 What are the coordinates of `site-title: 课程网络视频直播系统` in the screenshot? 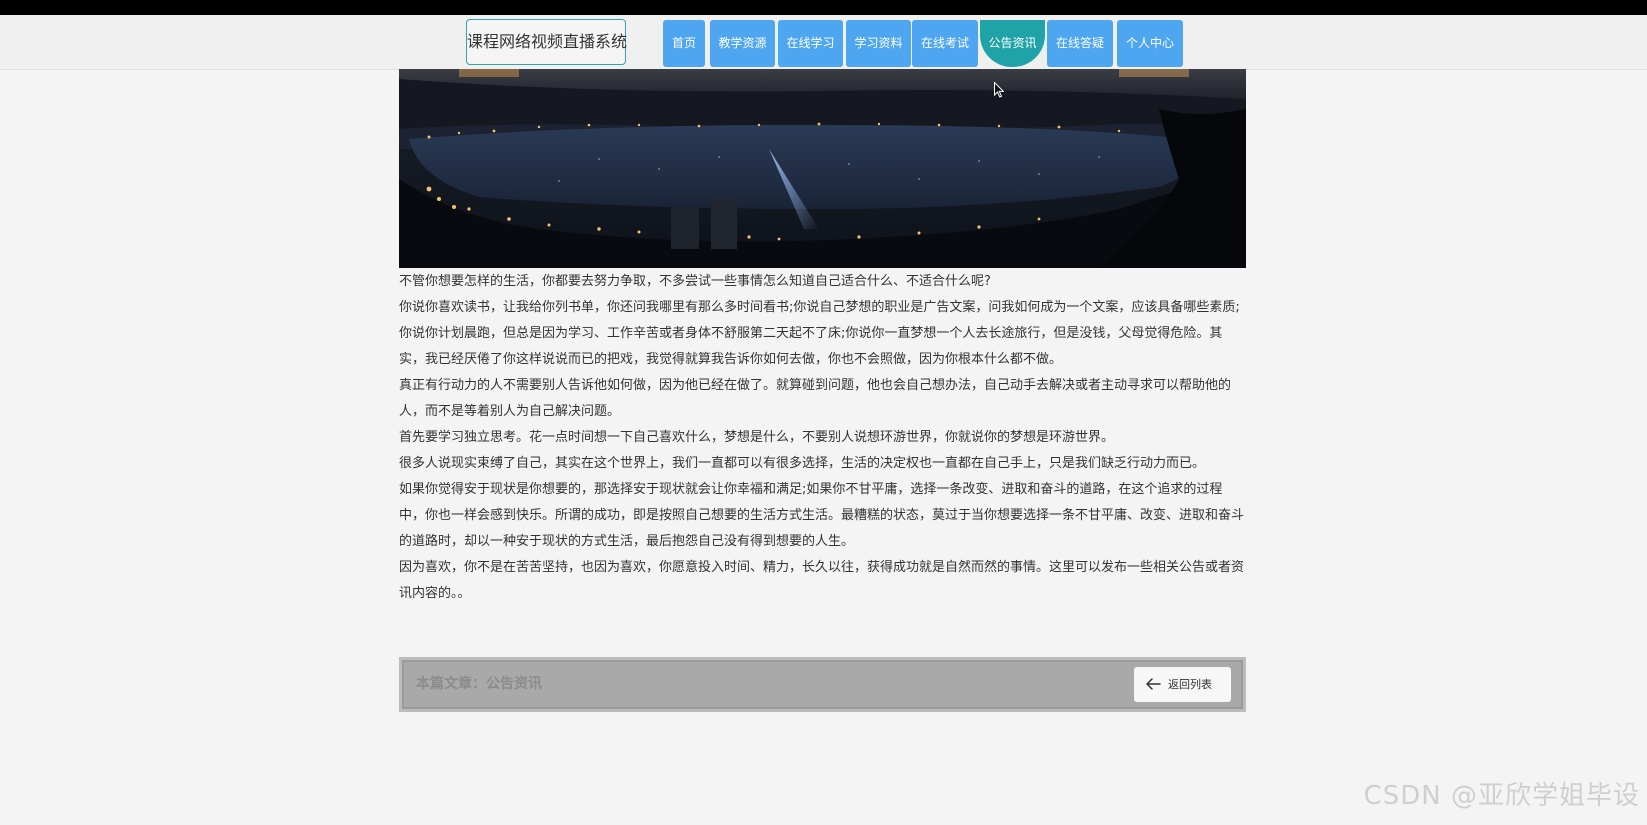 It's located at (546, 42).